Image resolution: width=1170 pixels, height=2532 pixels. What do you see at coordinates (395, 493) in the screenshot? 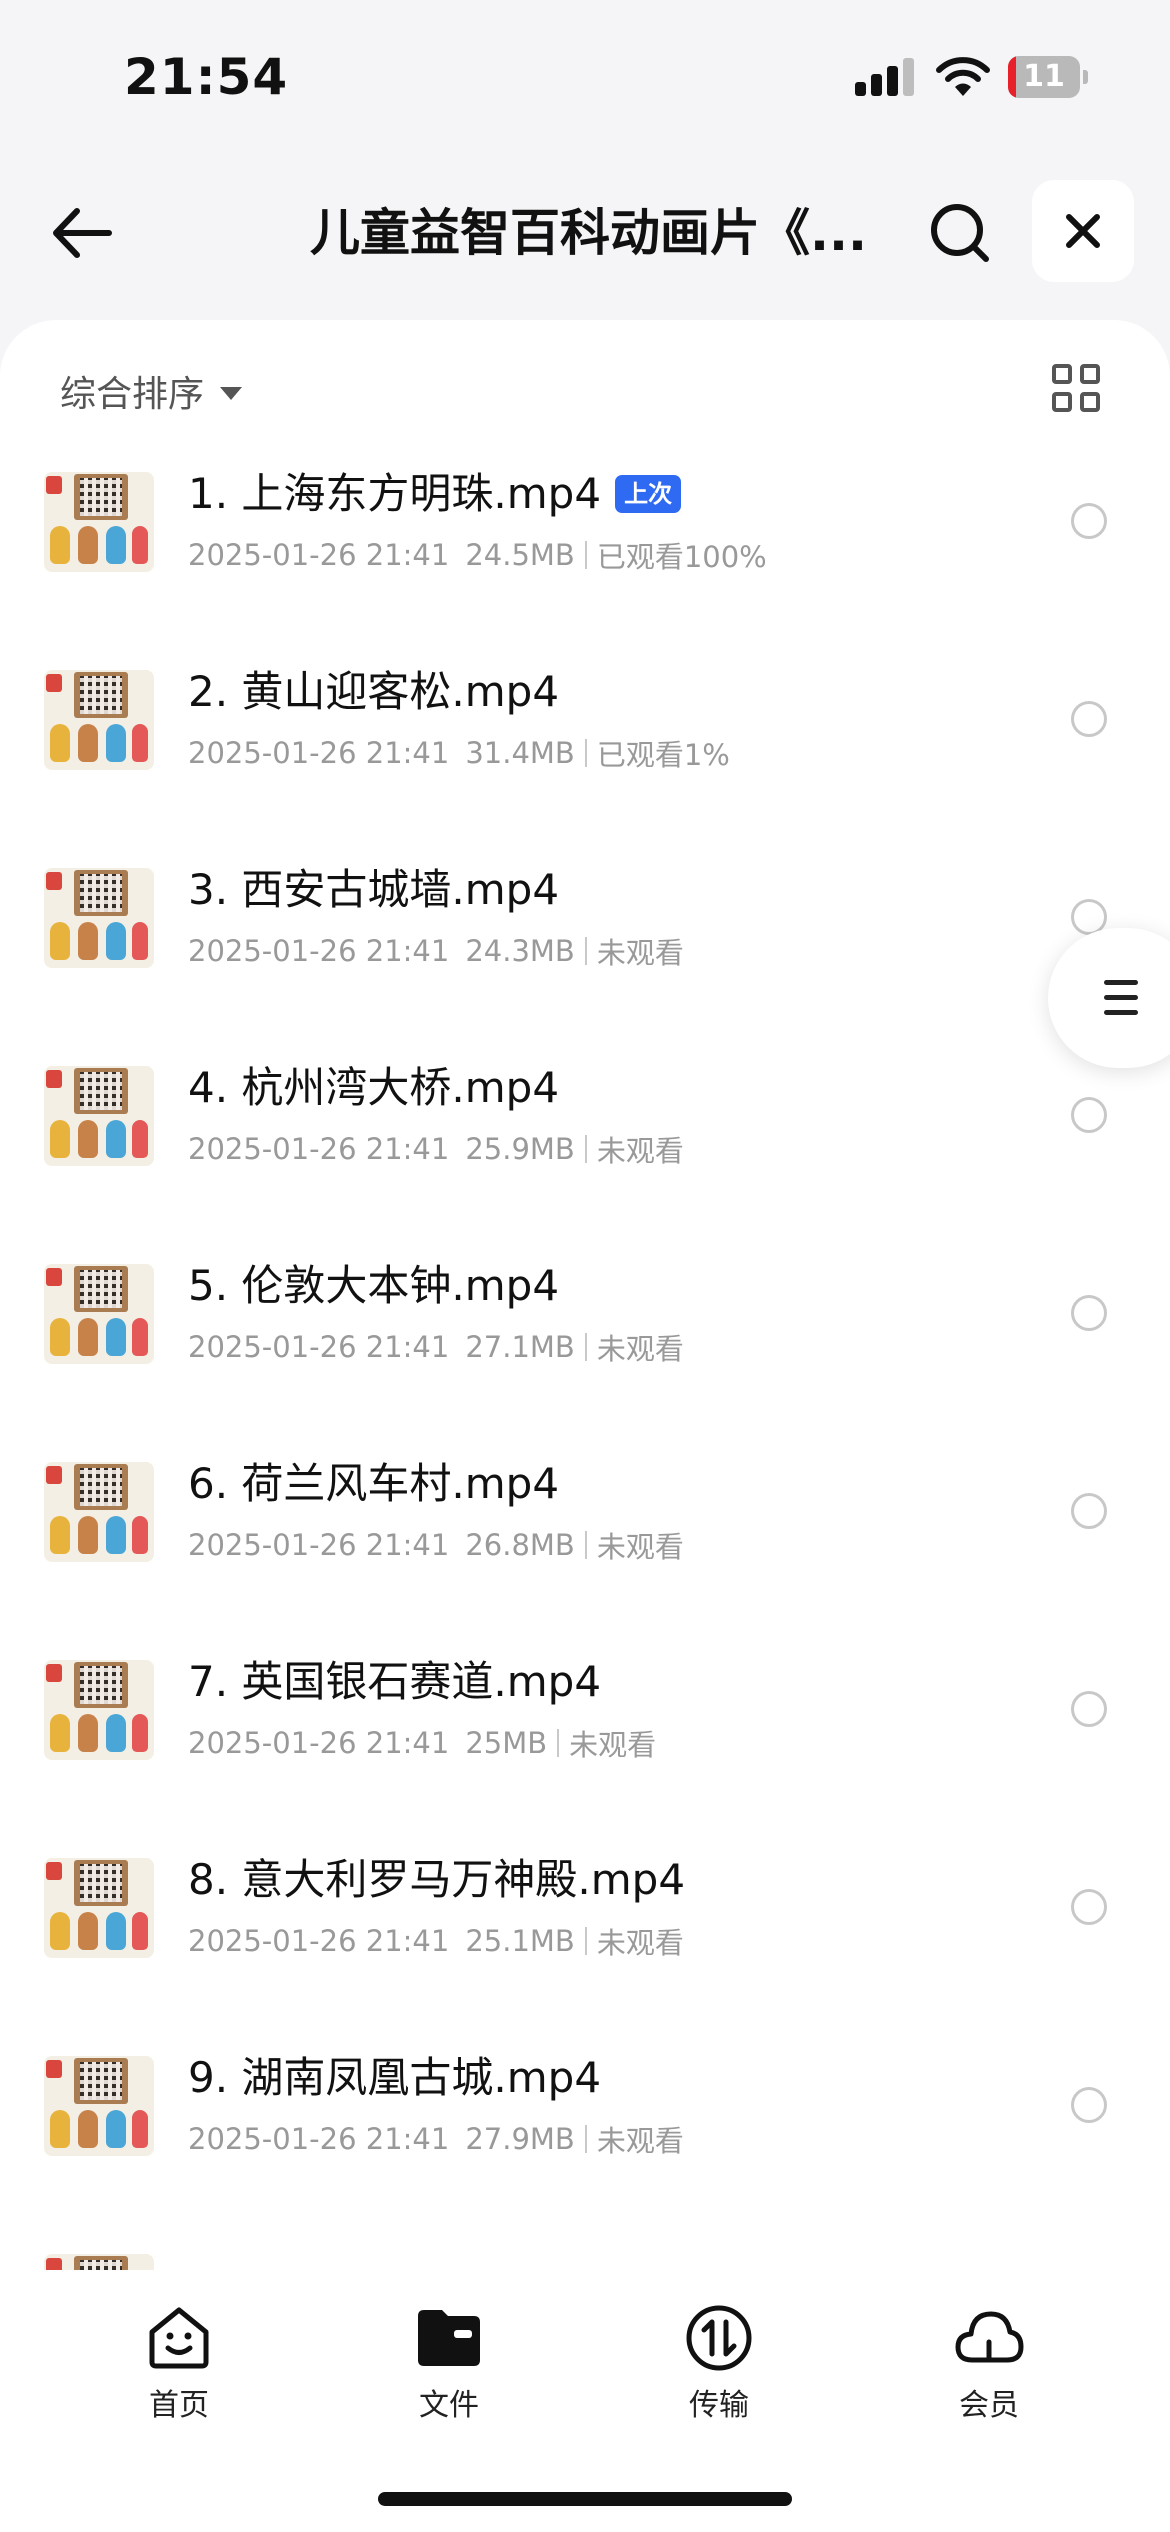
I see `file-name-text: 1. 上海东方明珠.mp4` at bounding box center [395, 493].